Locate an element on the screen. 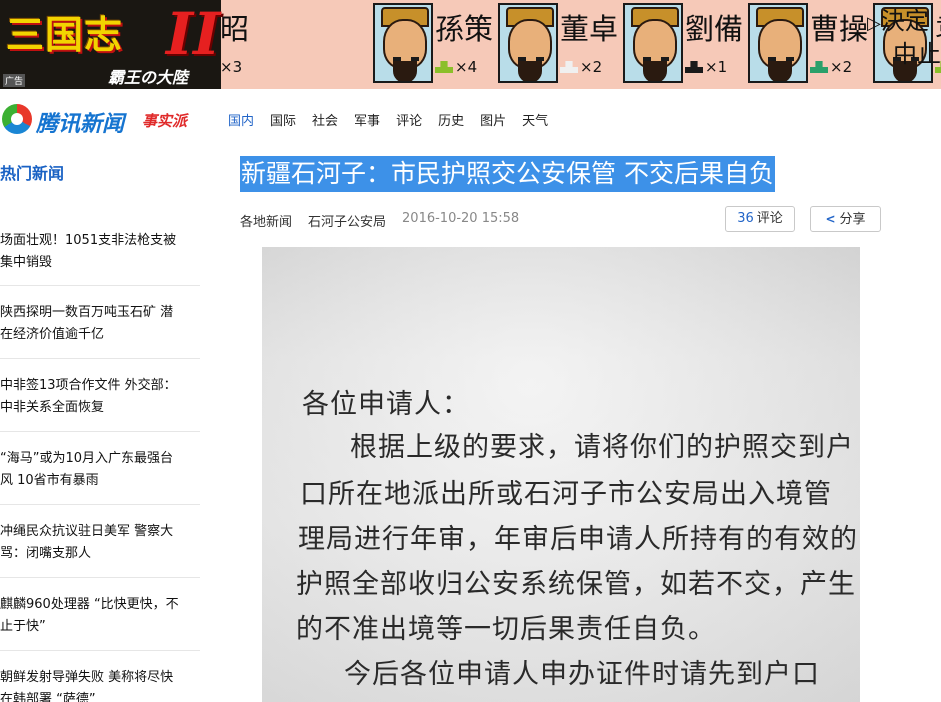  site-logo: 腾讯新闻 事实派 is located at coordinates (100, 120).